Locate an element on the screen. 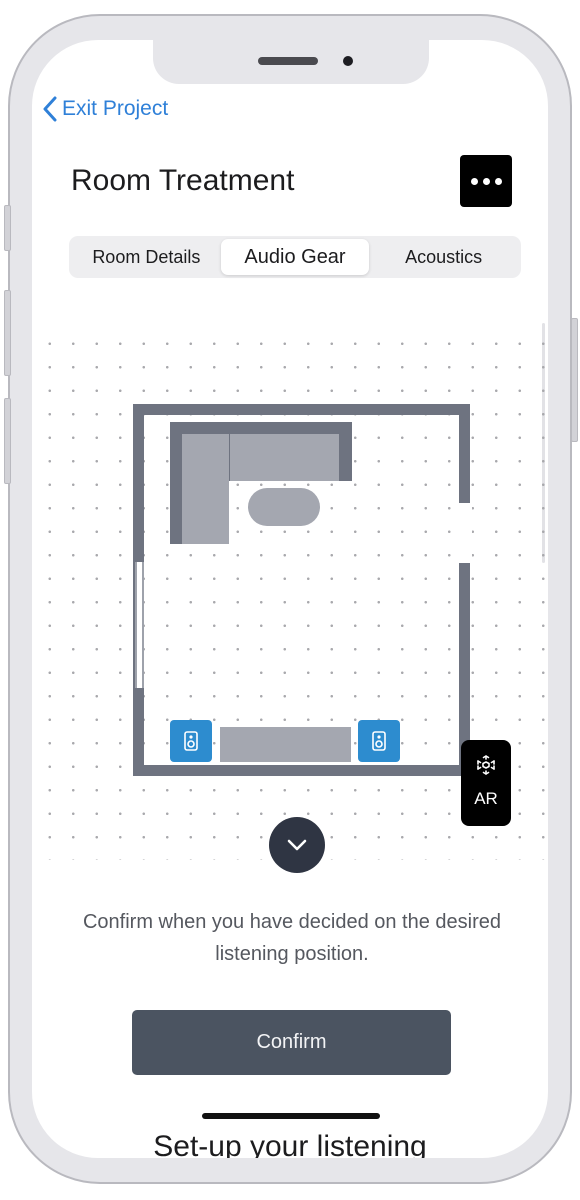 The width and height of the screenshot is (580, 1200). chevron-down-icon is located at coordinates (297, 845).